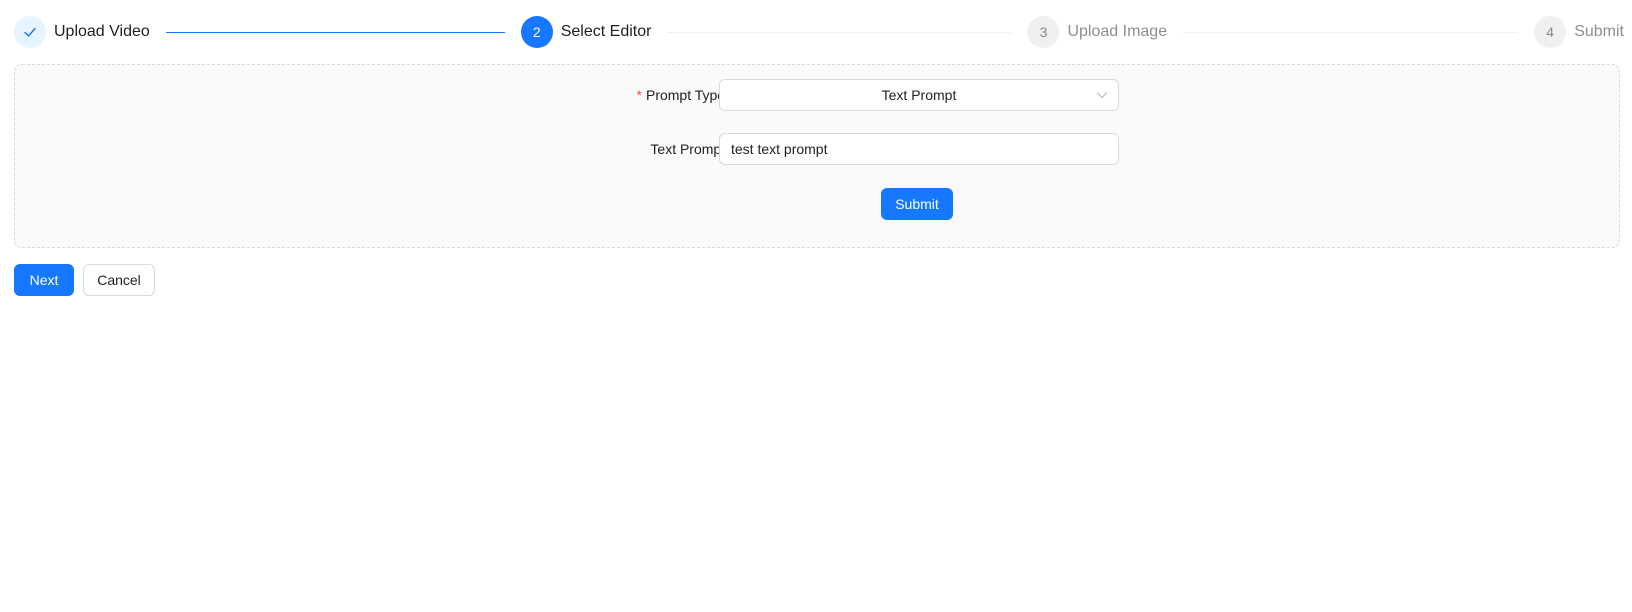 The height and width of the screenshot is (612, 1632). What do you see at coordinates (687, 95) in the screenshot?
I see `prompt-type-label-text: Prompt Type:` at bounding box center [687, 95].